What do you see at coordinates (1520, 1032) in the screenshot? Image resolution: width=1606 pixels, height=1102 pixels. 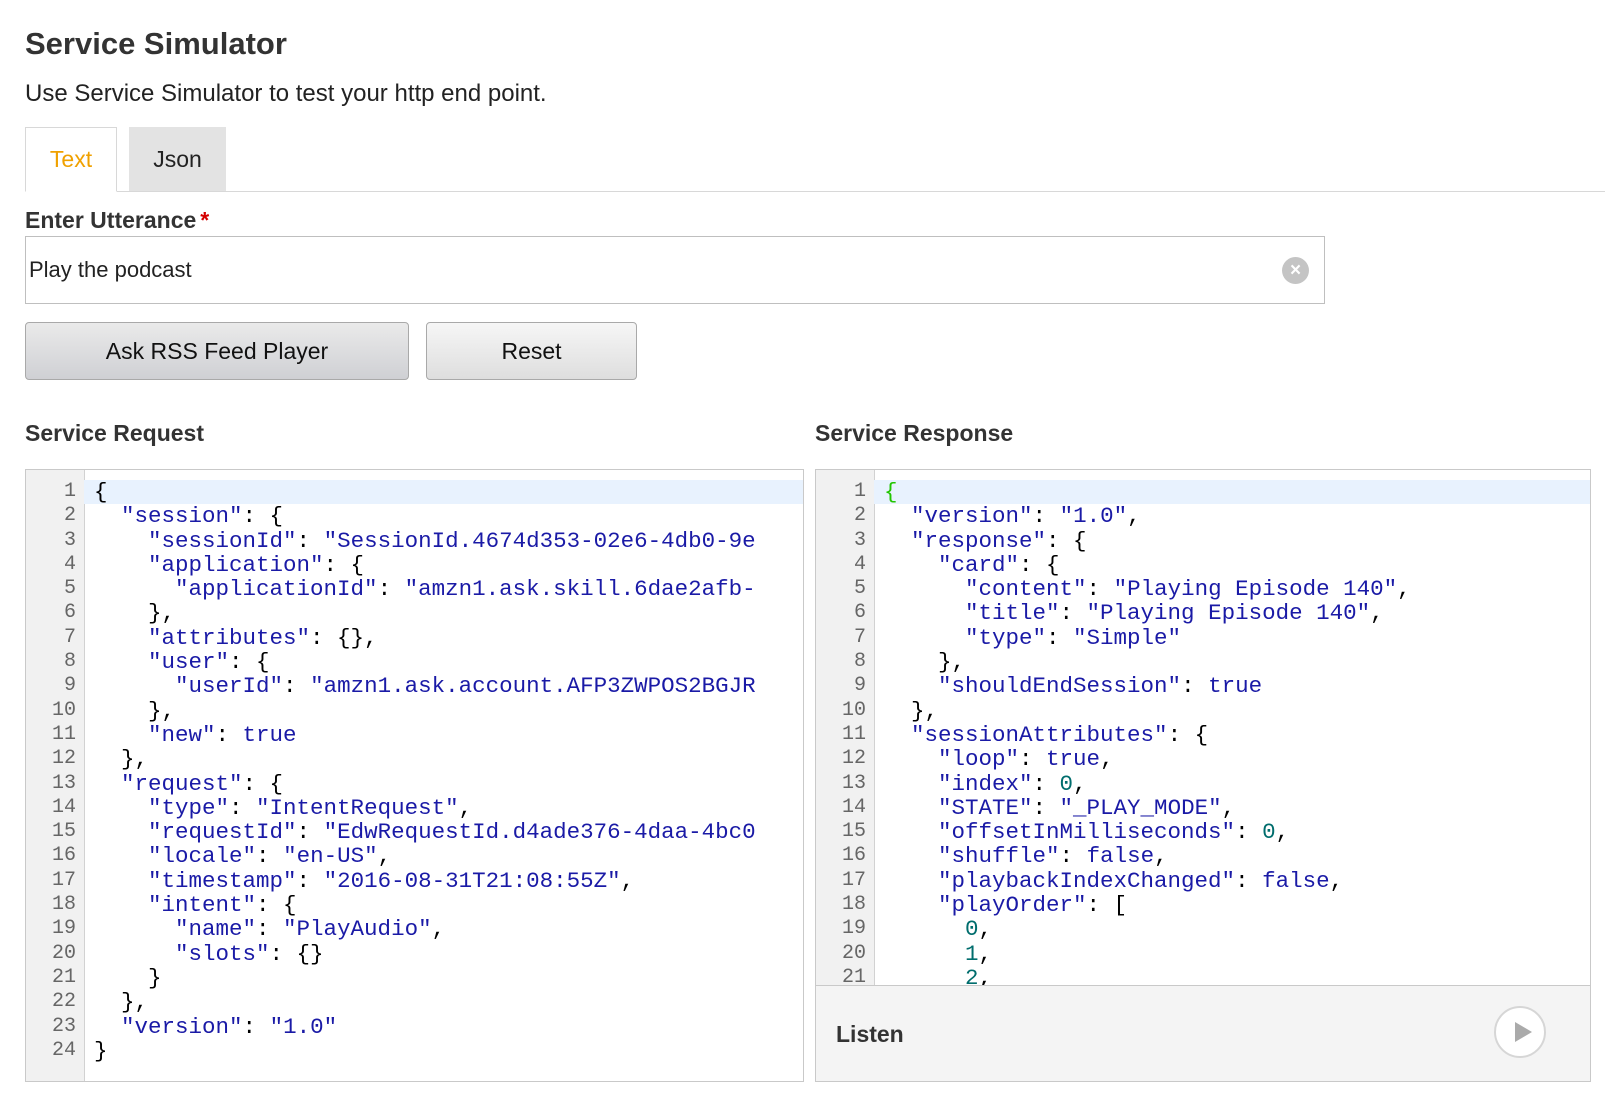 I see `play-button` at bounding box center [1520, 1032].